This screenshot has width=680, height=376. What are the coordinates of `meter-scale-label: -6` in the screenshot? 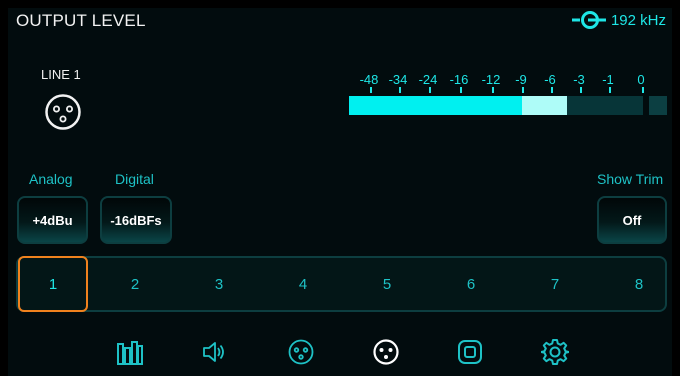 It's located at (550, 79).